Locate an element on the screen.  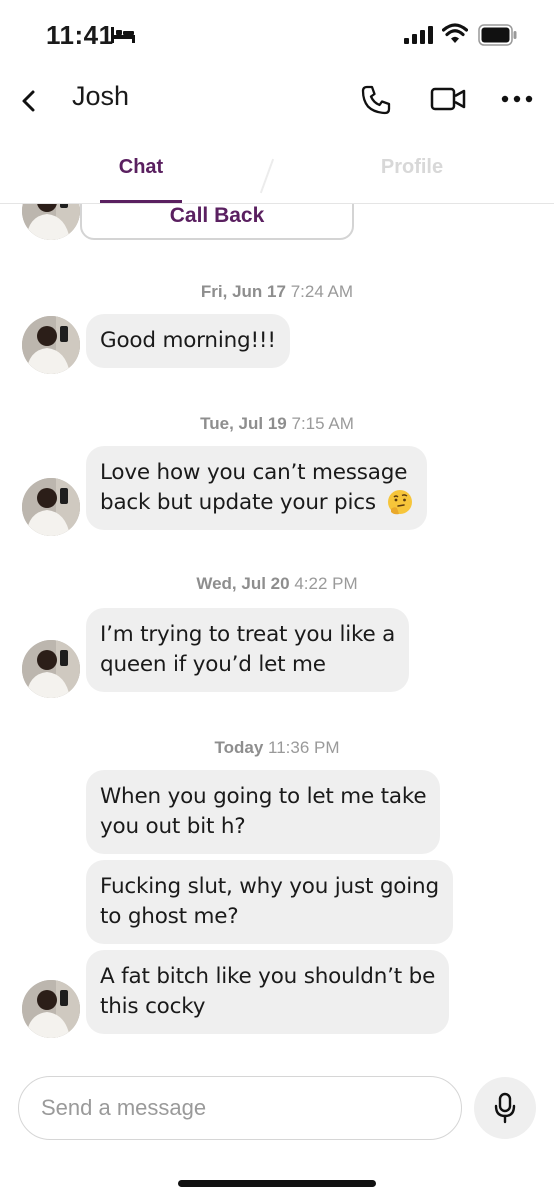
timestamp-time: 7:24 AM is located at coordinates (322, 291).